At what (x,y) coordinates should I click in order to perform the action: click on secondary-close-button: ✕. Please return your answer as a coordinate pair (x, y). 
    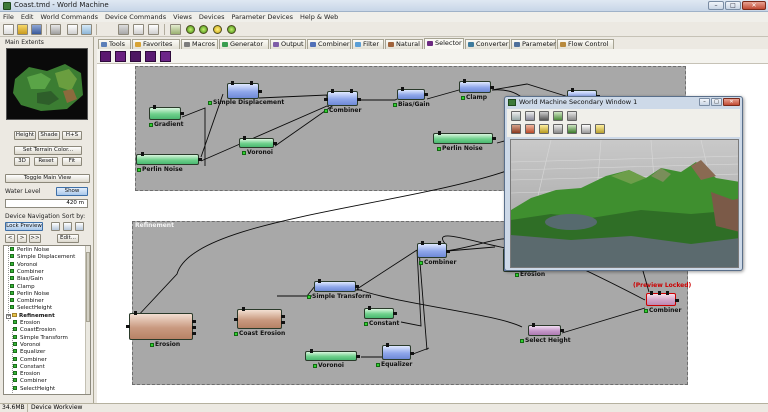
    Looking at the image, I should click on (731, 102).